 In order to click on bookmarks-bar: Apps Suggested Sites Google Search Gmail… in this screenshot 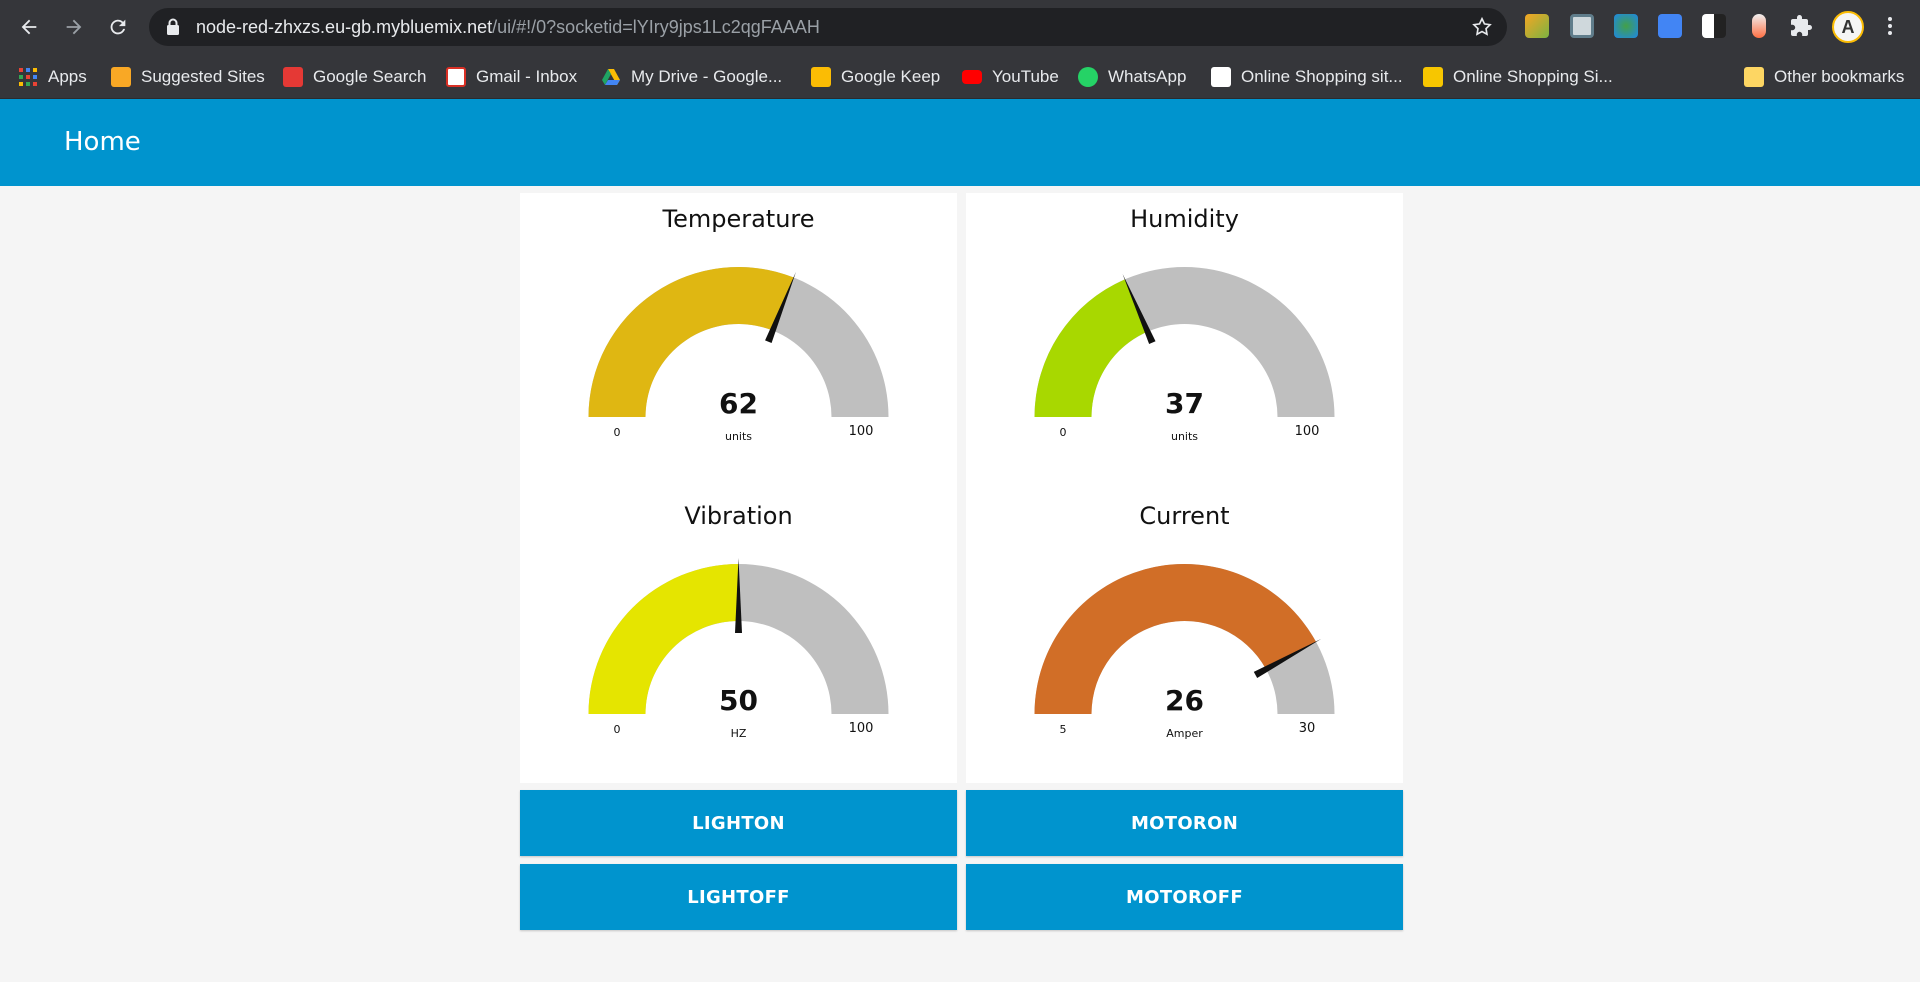, I will do `click(960, 99)`.